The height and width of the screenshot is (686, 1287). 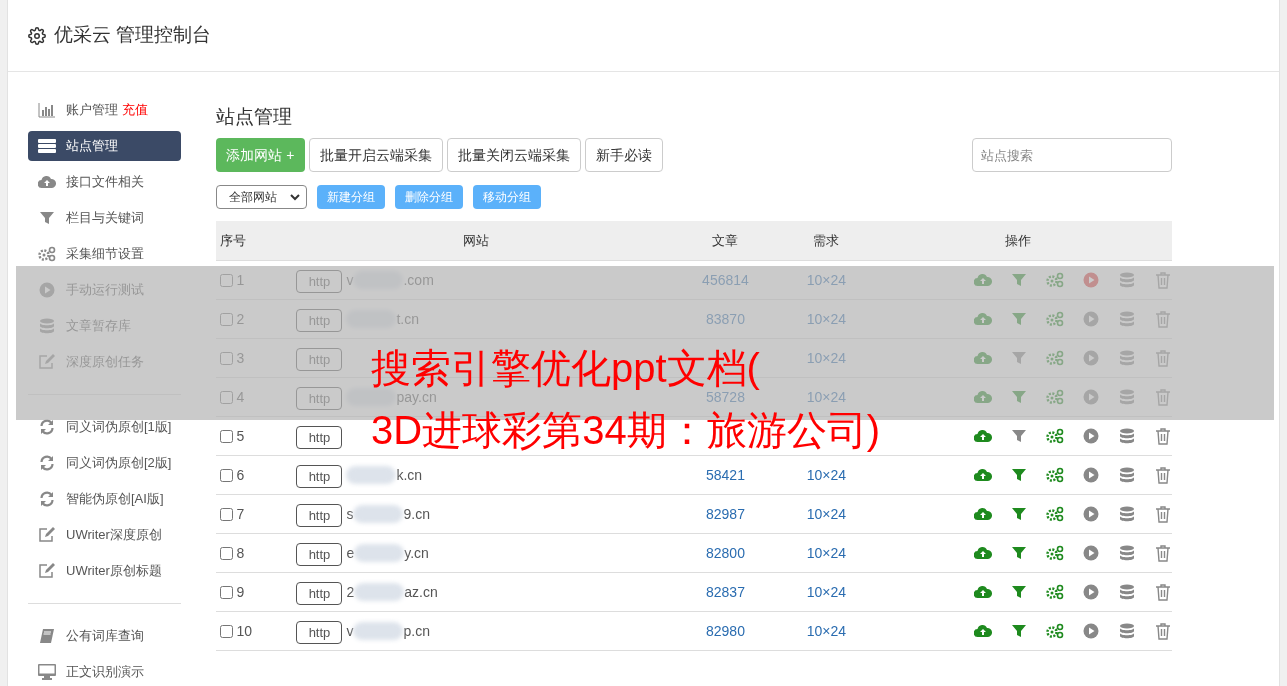 I want to click on row-number: 9, so click(x=240, y=592).